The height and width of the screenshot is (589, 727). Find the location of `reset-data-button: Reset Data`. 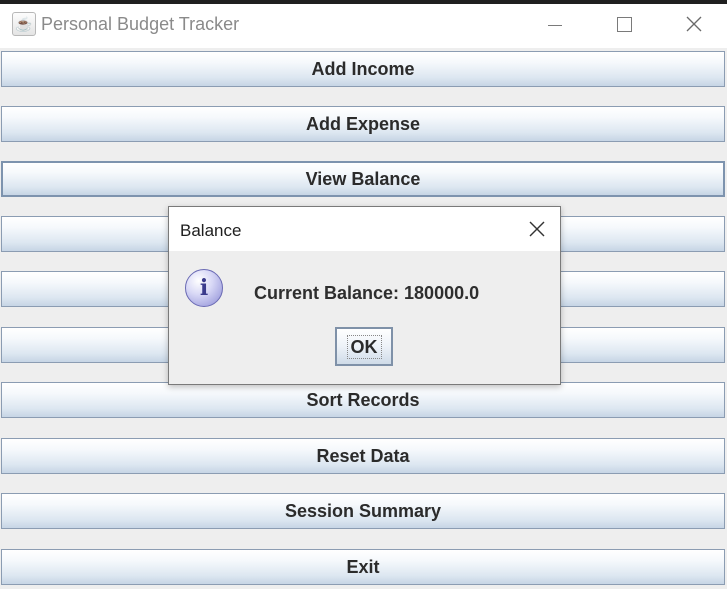

reset-data-button: Reset Data is located at coordinates (363, 456).